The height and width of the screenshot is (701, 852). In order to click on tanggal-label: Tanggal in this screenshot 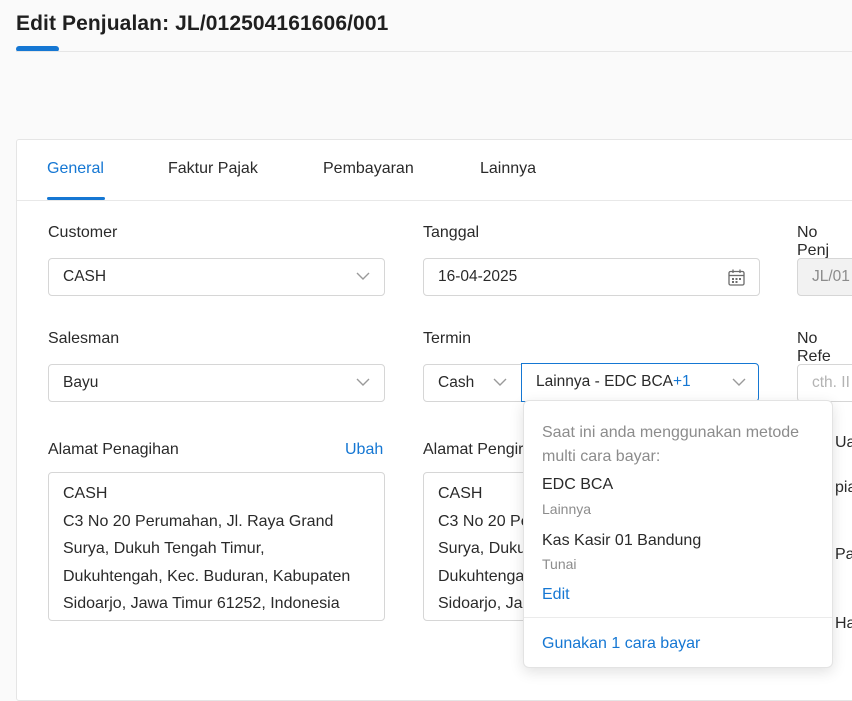, I will do `click(451, 232)`.